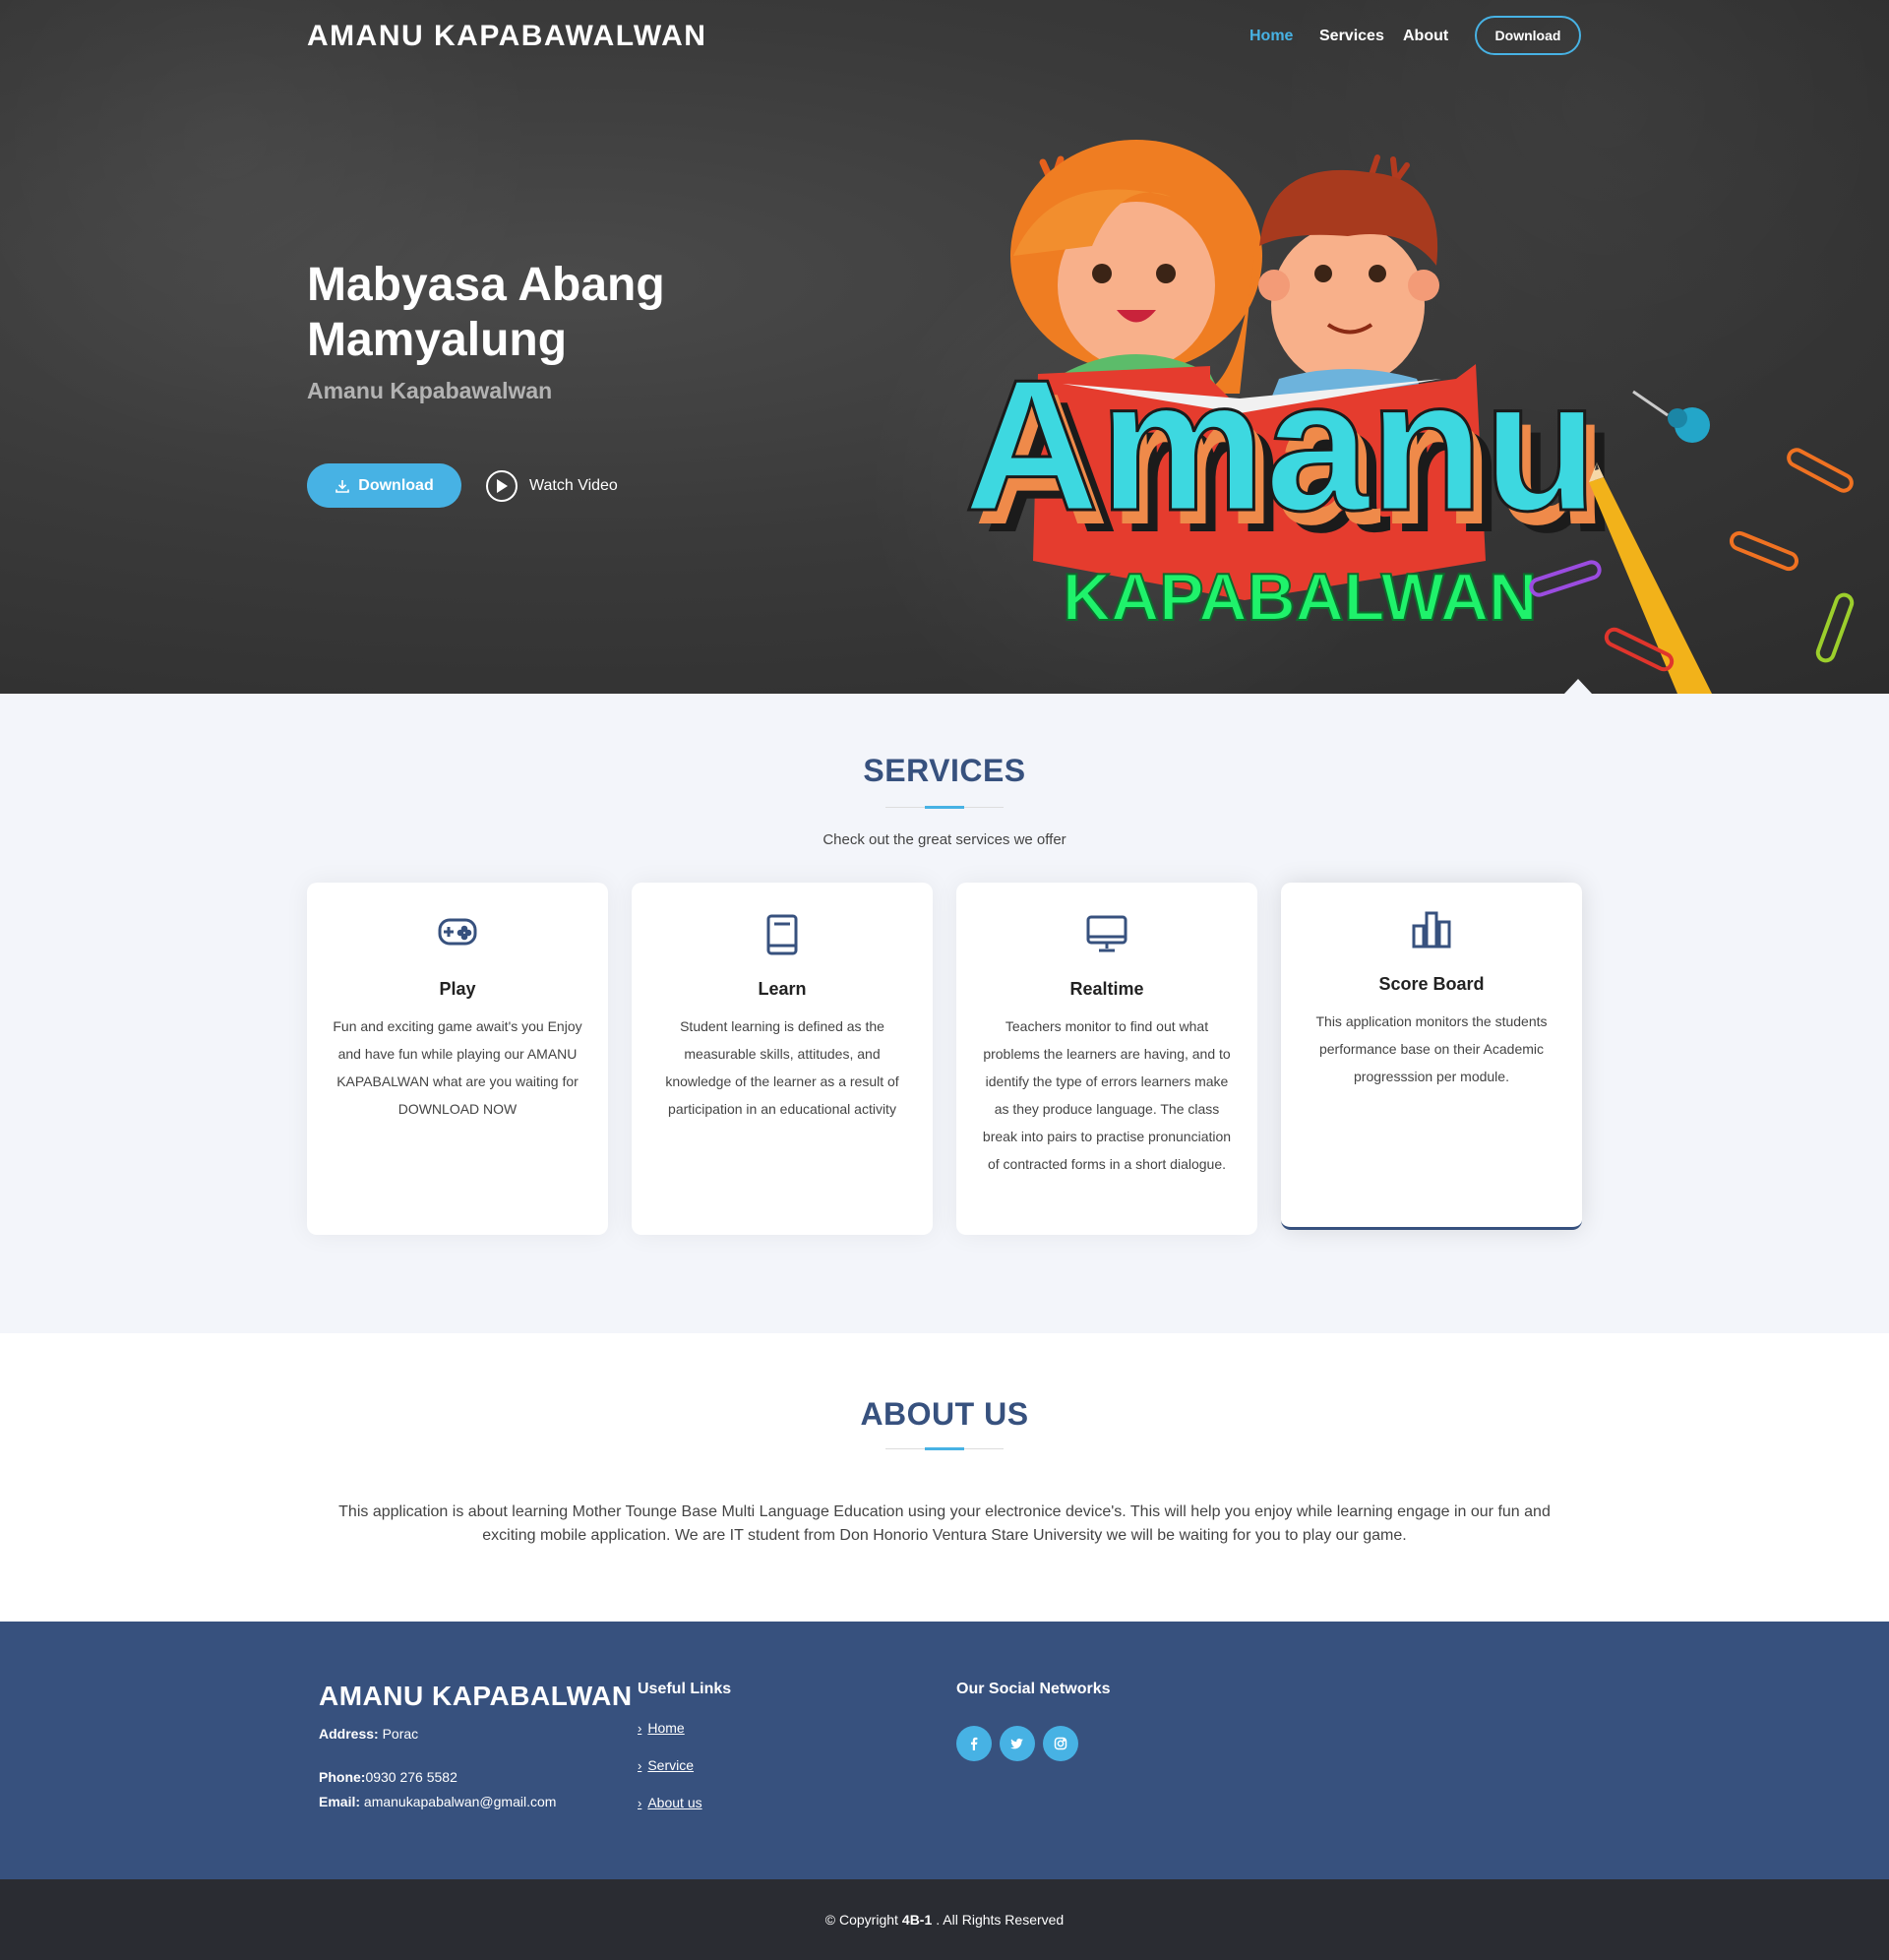 The image size is (1889, 1960). What do you see at coordinates (783, 989) in the screenshot?
I see `service-card-title: Learn` at bounding box center [783, 989].